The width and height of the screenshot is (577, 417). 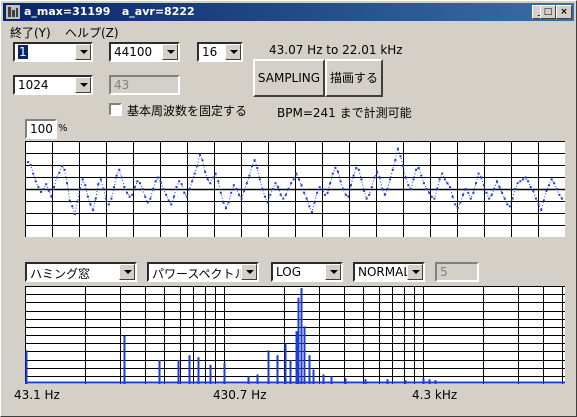 I want to click on spectrum-type-select: パワースペクトル, so click(x=203, y=272).